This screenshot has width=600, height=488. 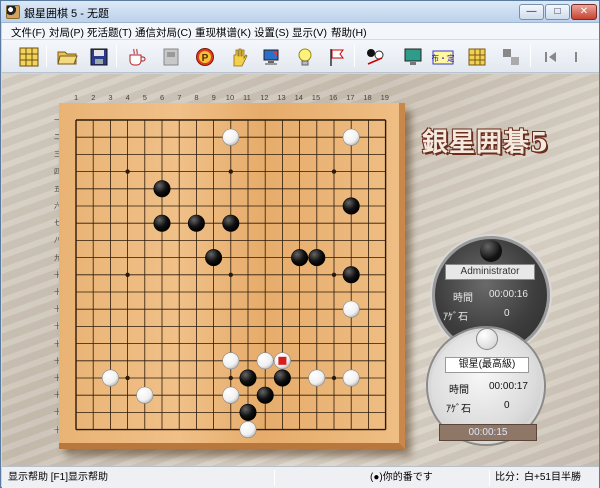 I want to click on board-grid-icon, so click(x=29, y=56).